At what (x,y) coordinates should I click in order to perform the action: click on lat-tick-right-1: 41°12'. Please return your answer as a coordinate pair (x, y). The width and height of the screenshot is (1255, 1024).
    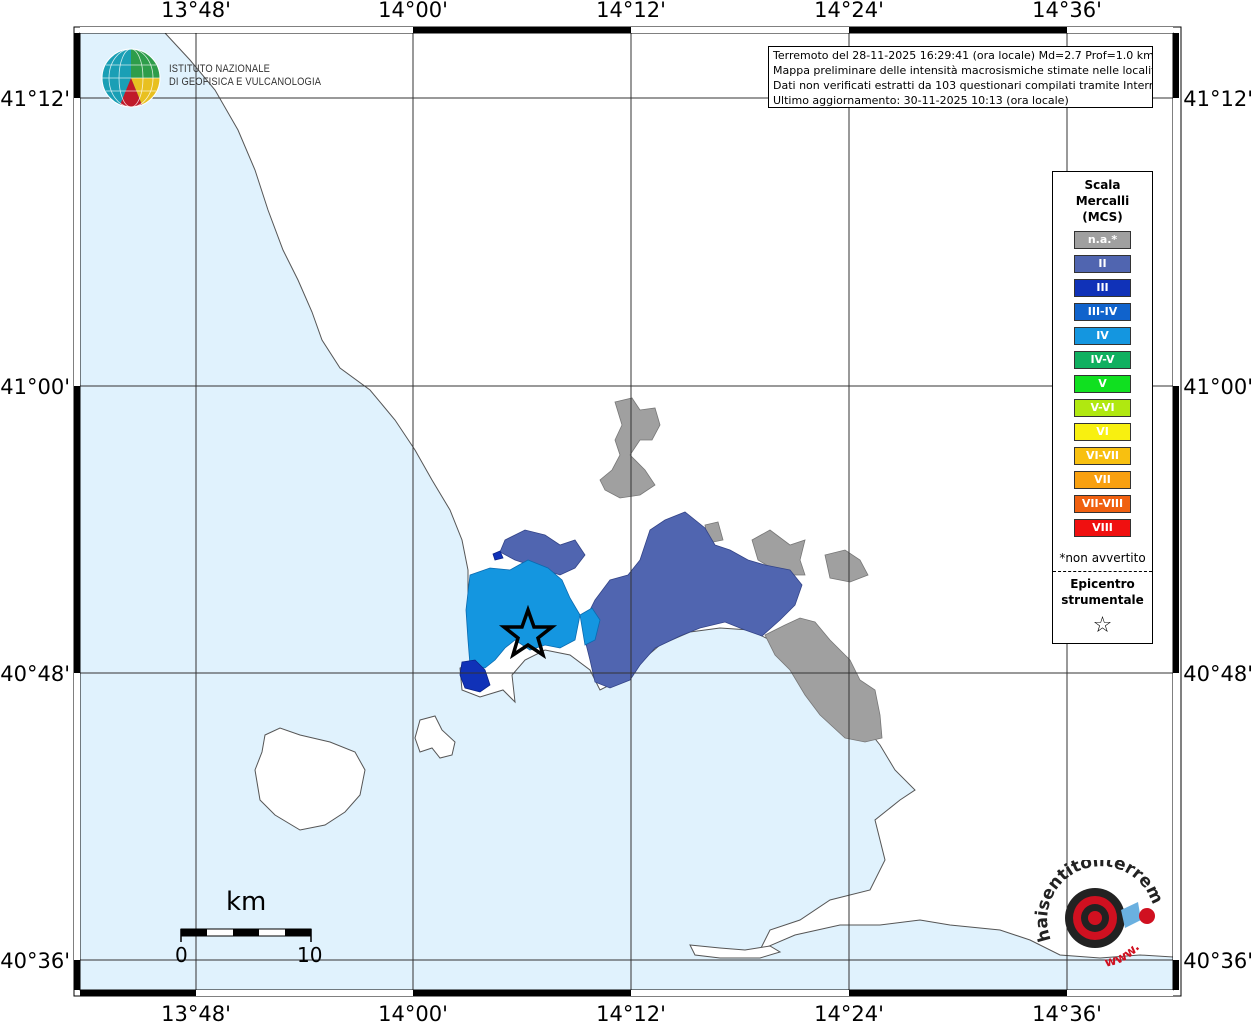
    Looking at the image, I should click on (1218, 99).